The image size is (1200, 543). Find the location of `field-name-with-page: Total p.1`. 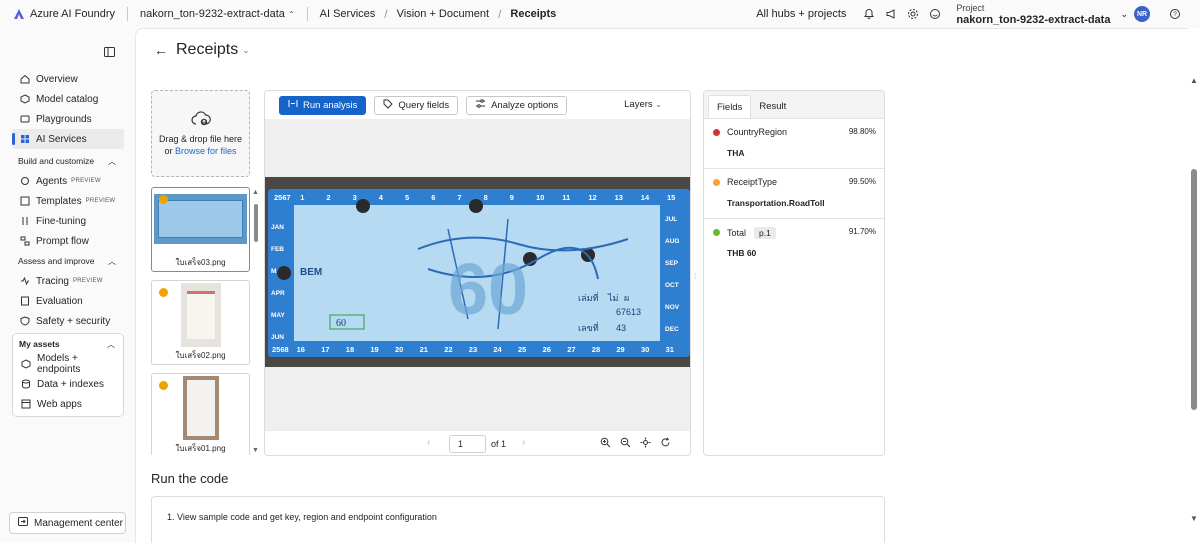

field-name-with-page: Total p.1 is located at coordinates (751, 233).